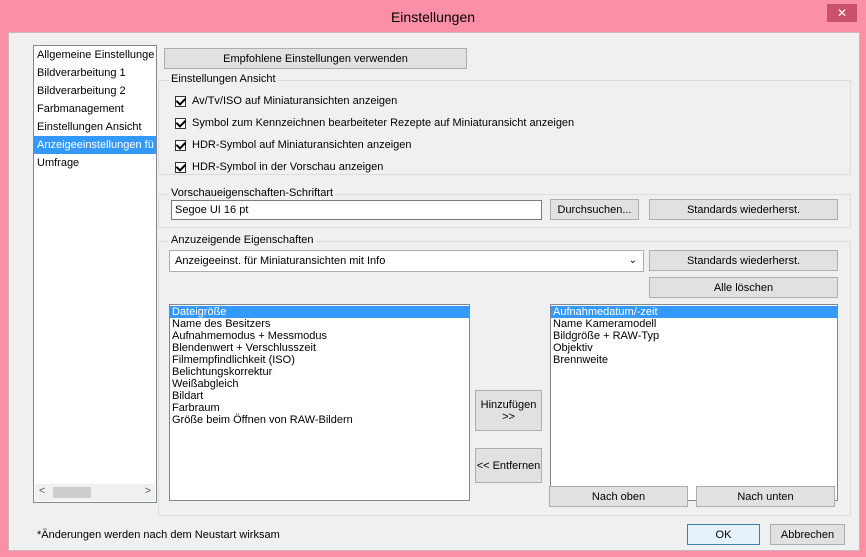  I want to click on list-item: Dateigröße, so click(319, 312).